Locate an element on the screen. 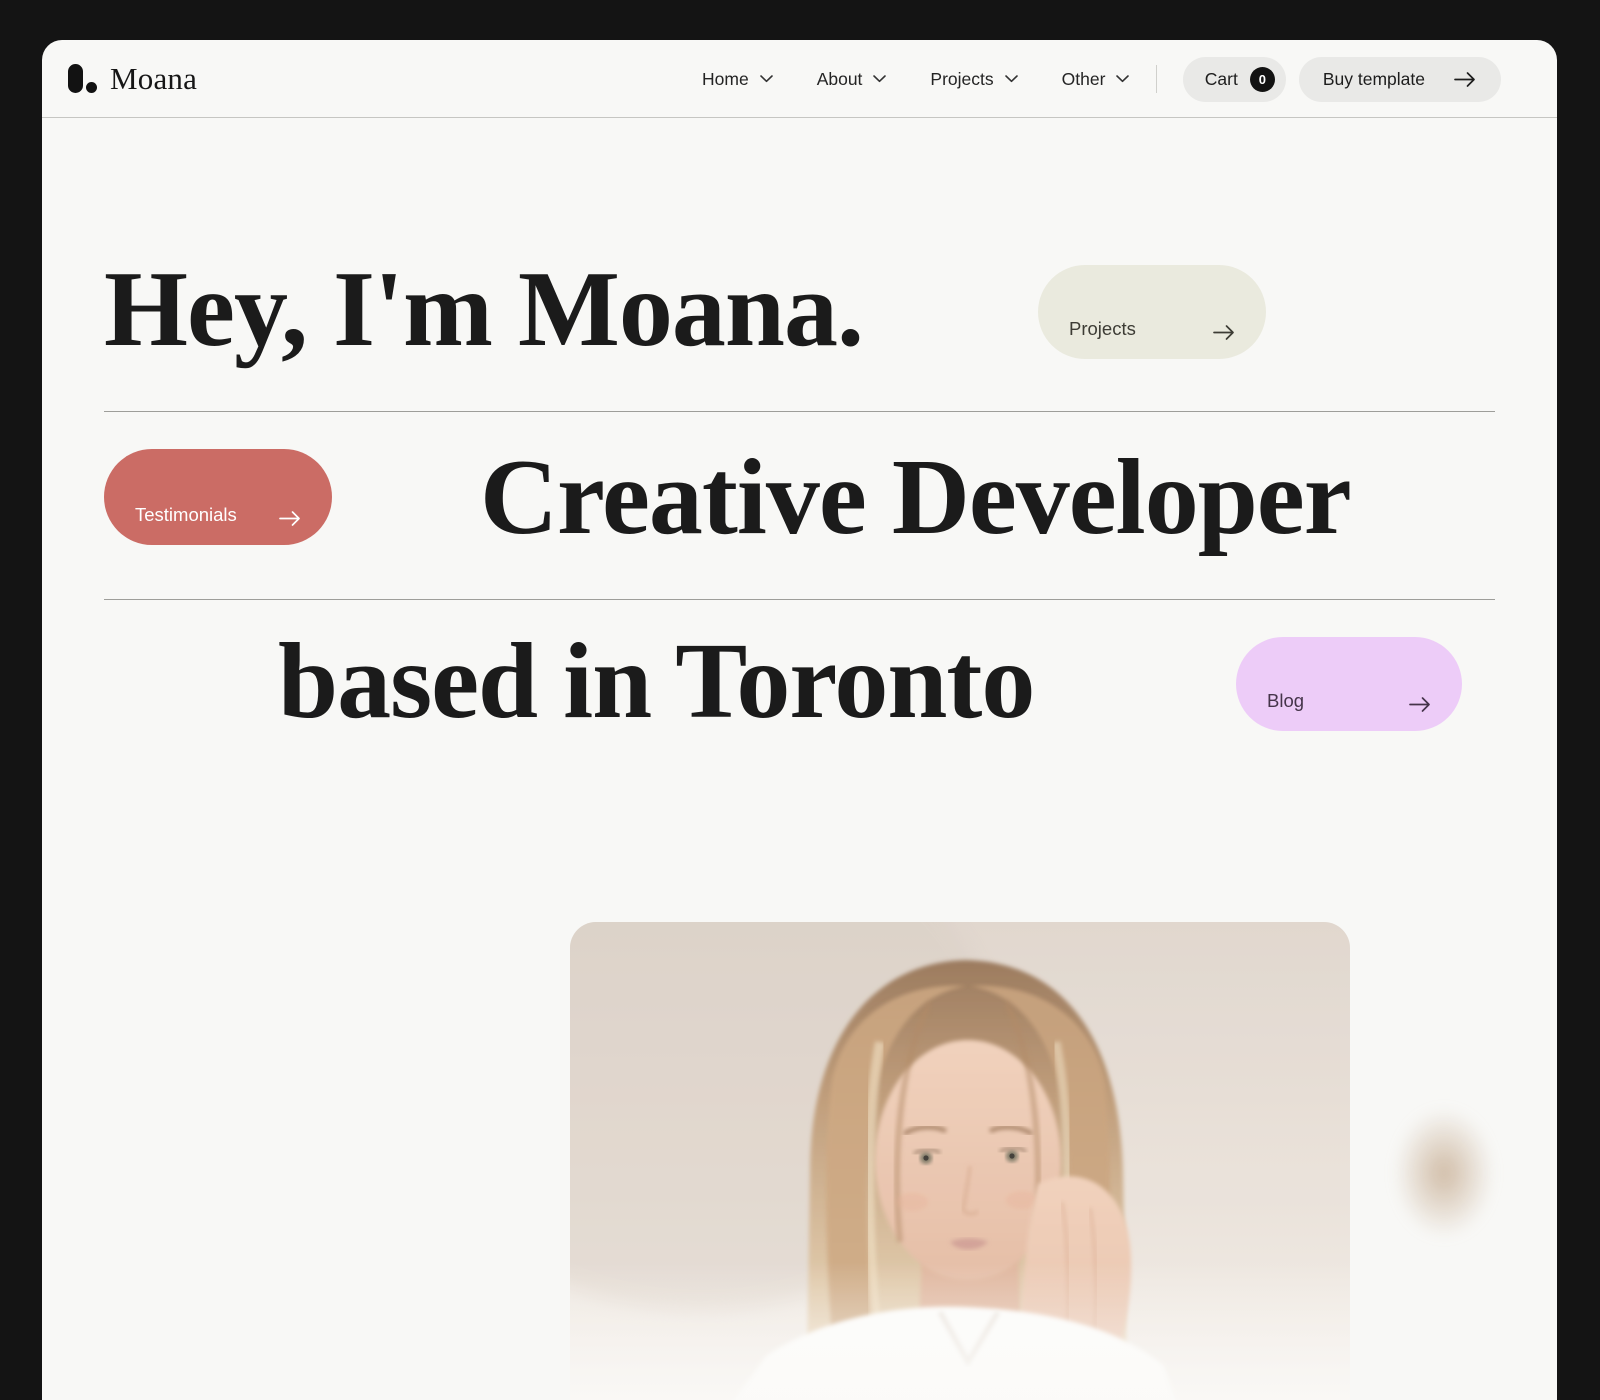 The width and height of the screenshot is (1600, 1400). nav-item-home: Home is located at coordinates (737, 79).